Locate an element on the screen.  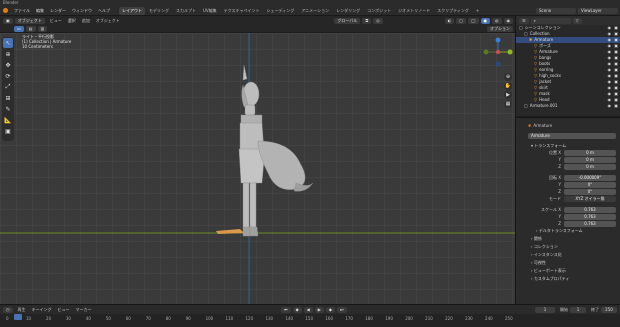
tab-compositing: コンポジット is located at coordinates (379, 11).